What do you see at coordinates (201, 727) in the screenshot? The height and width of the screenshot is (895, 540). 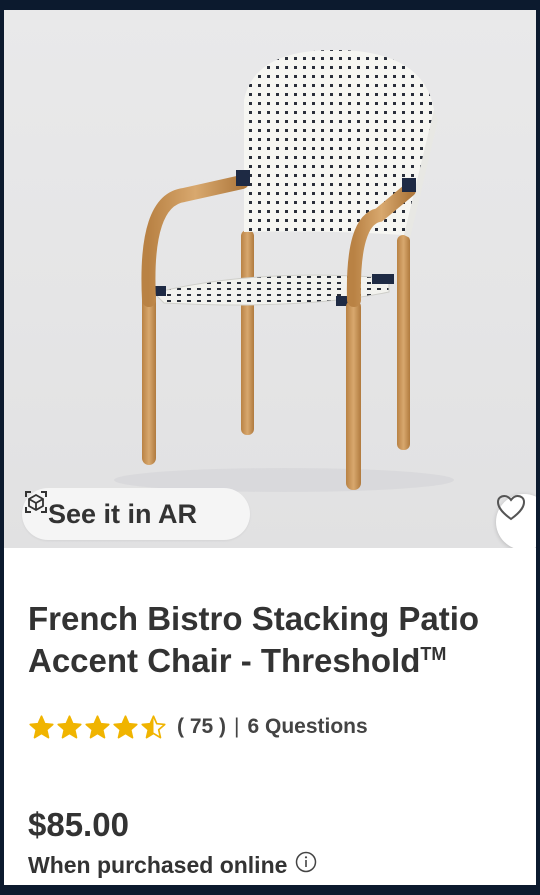 I see `review-count: ( 75 )` at bounding box center [201, 727].